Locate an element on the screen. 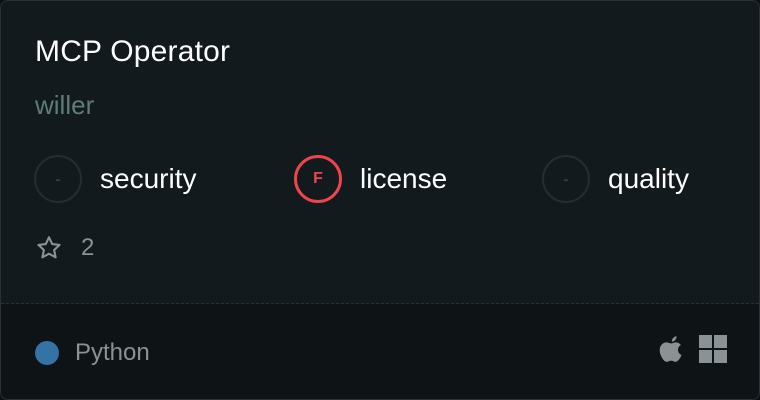 The height and width of the screenshot is (400, 760). language-color-dot is located at coordinates (47, 353).